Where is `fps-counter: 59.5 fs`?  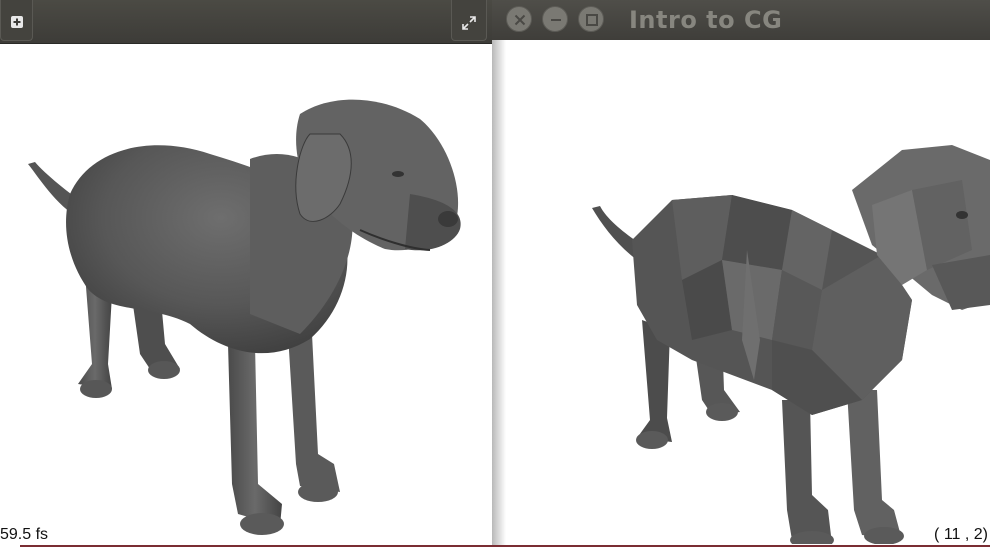
fps-counter: 59.5 fs is located at coordinates (24, 534).